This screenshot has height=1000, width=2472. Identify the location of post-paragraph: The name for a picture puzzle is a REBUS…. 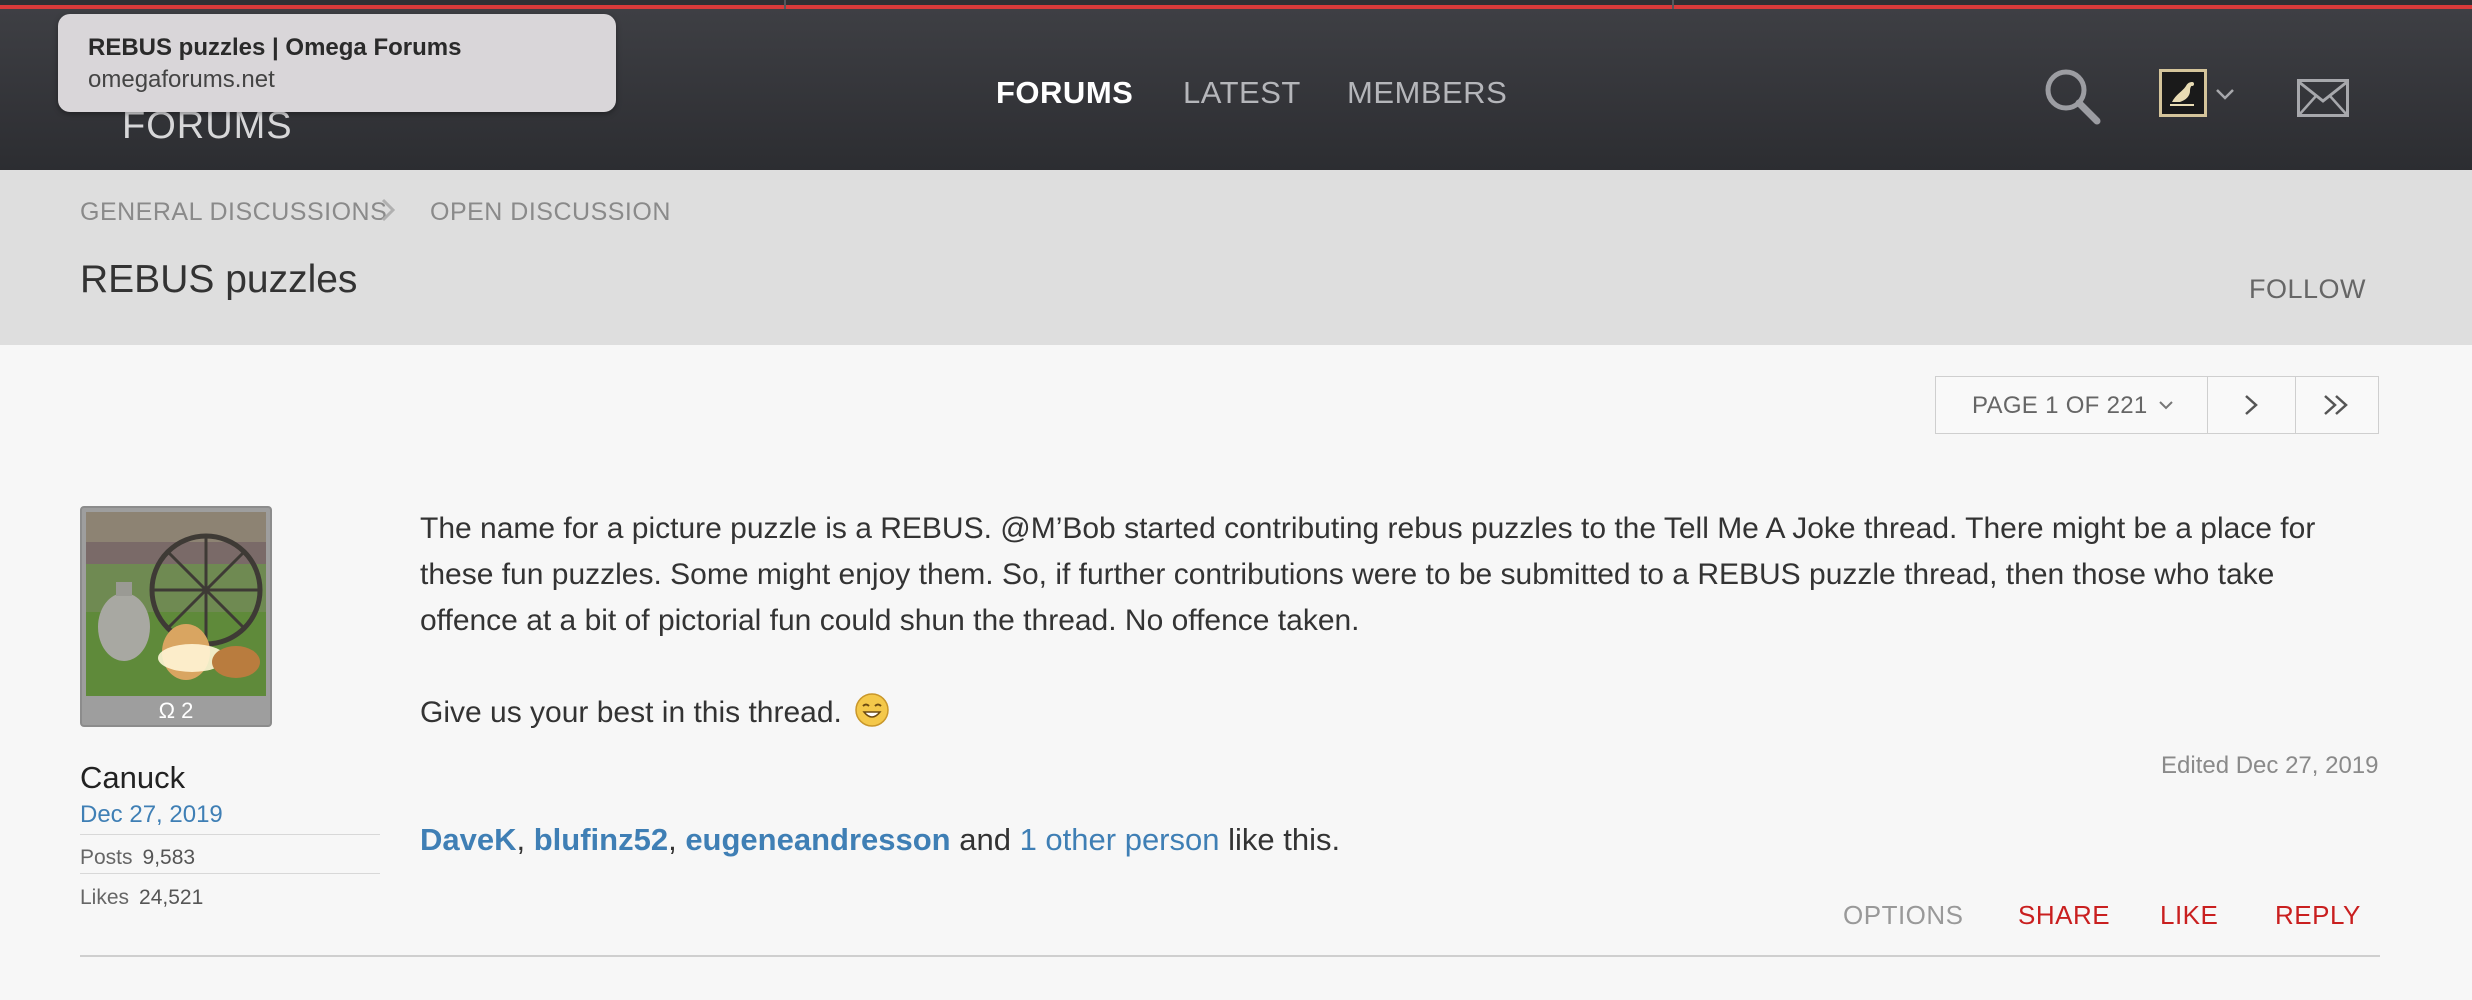
(1368, 574).